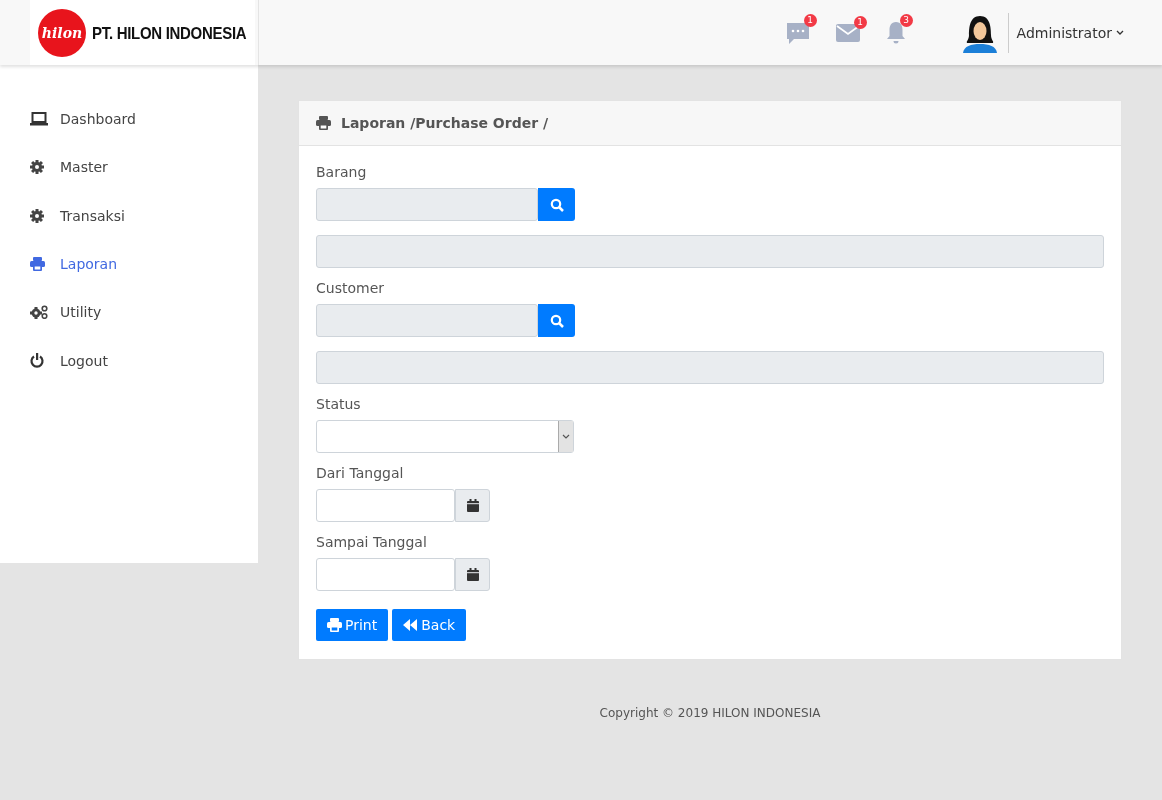 This screenshot has width=1162, height=800. Describe the element at coordinates (411, 625) in the screenshot. I see `backward-icon` at that location.